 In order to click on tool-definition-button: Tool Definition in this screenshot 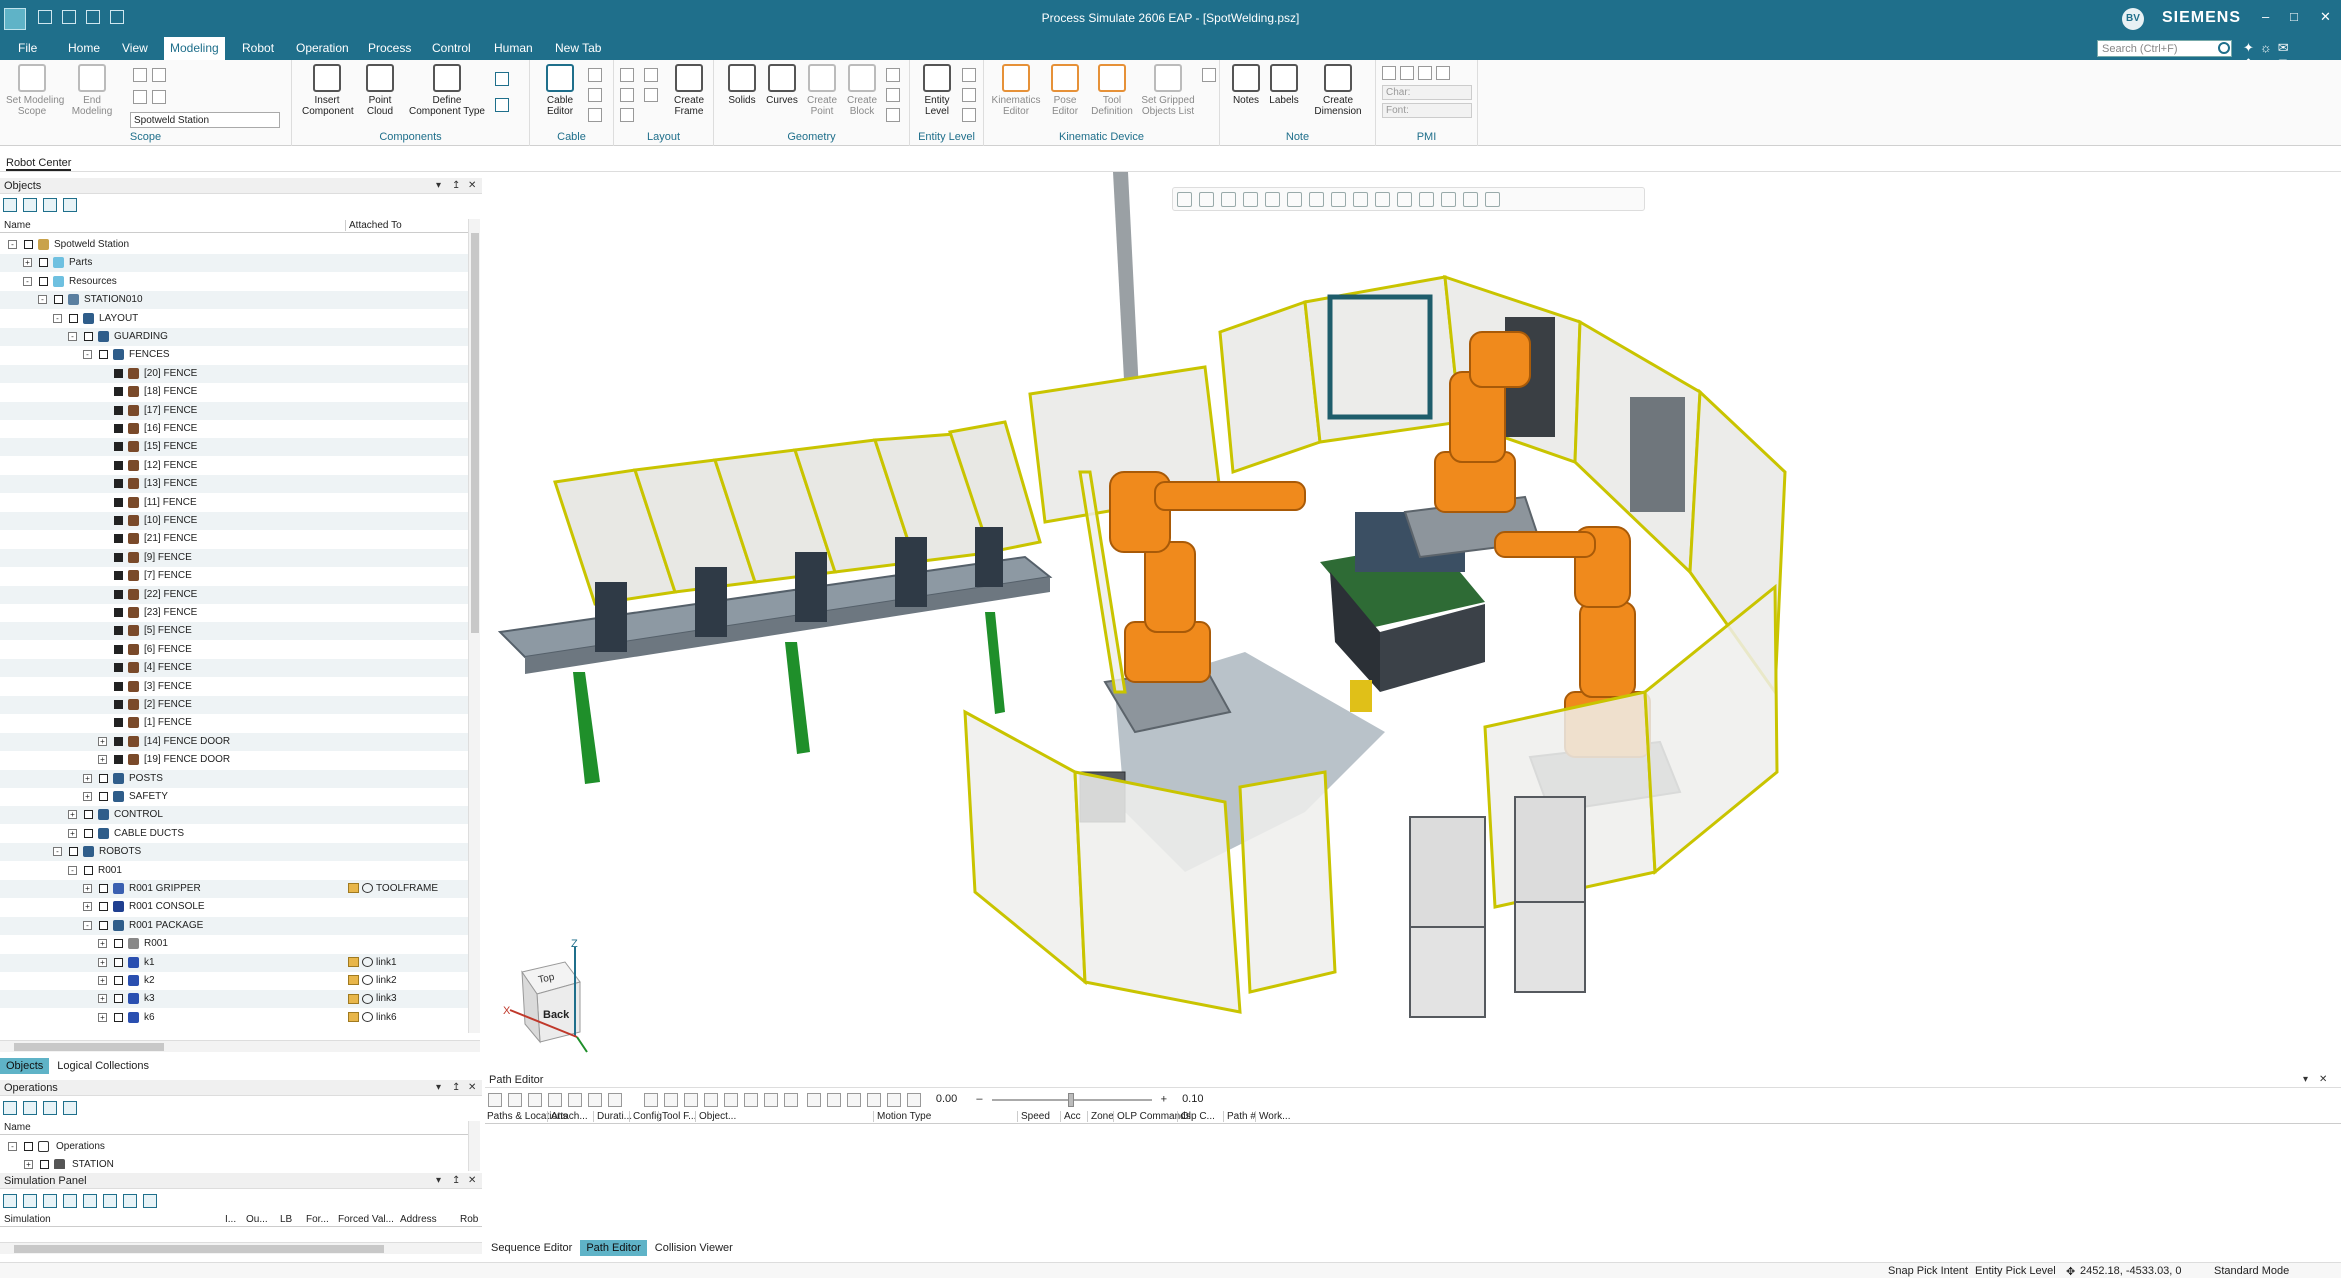, I will do `click(1112, 90)`.